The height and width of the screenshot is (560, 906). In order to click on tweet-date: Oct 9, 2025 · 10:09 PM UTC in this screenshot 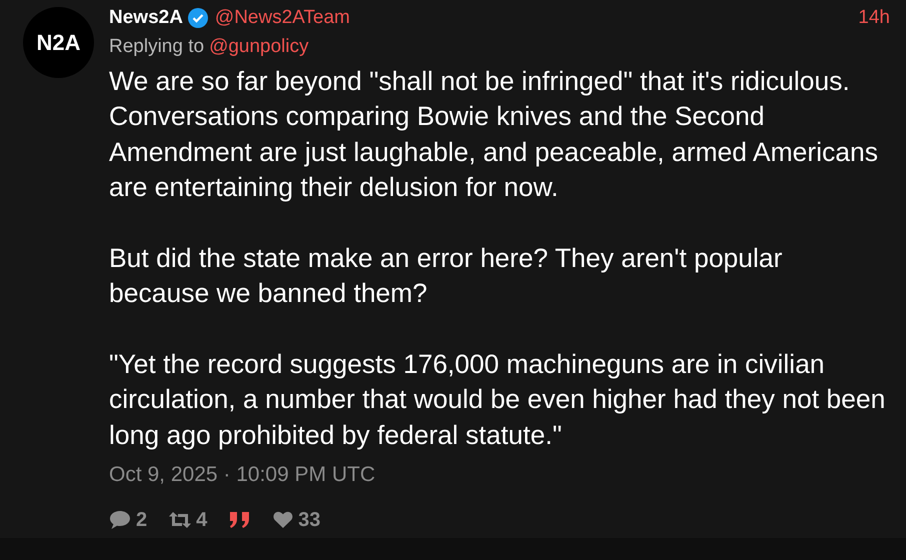, I will do `click(499, 474)`.